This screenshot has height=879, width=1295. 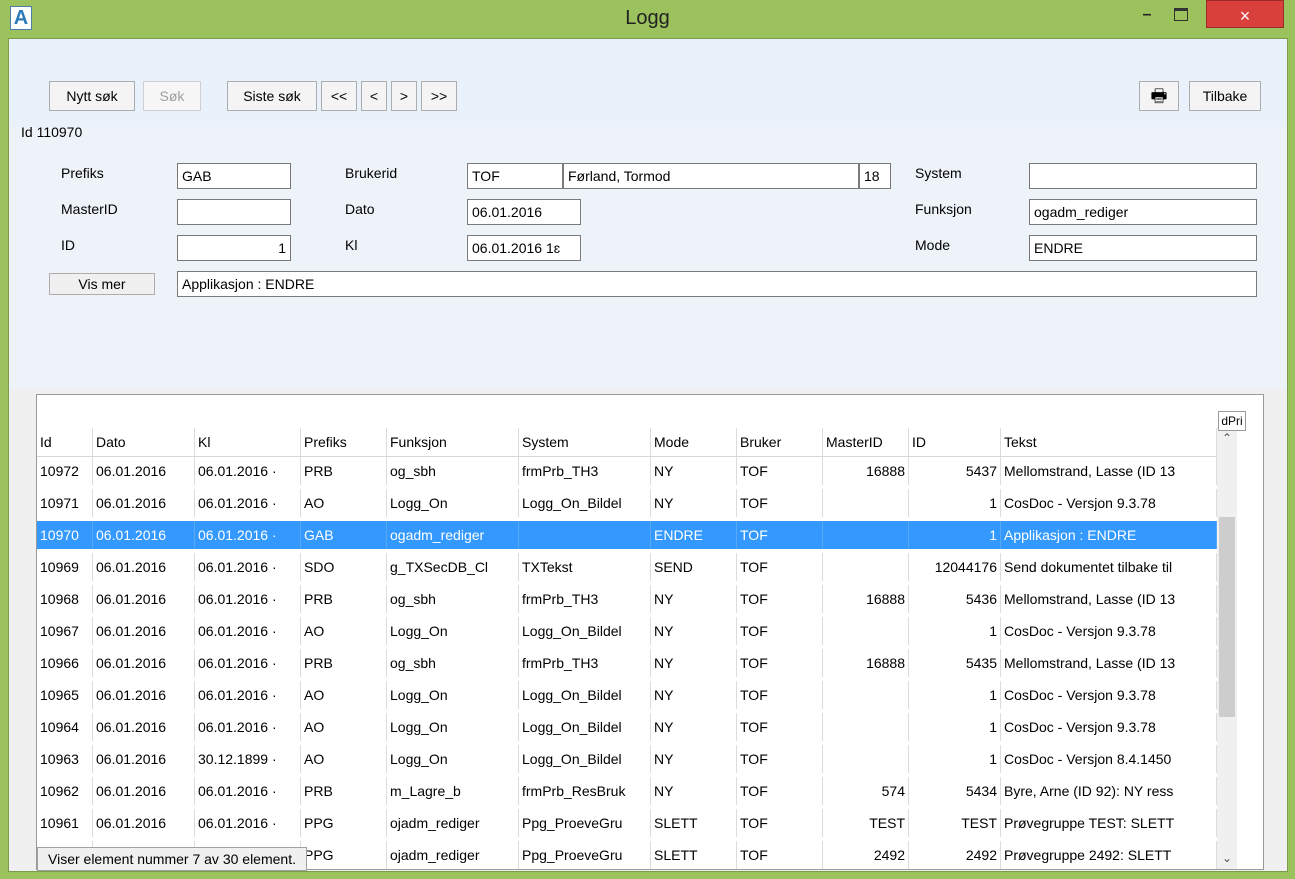 What do you see at coordinates (439, 96) in the screenshot?
I see `last-record-button: >>` at bounding box center [439, 96].